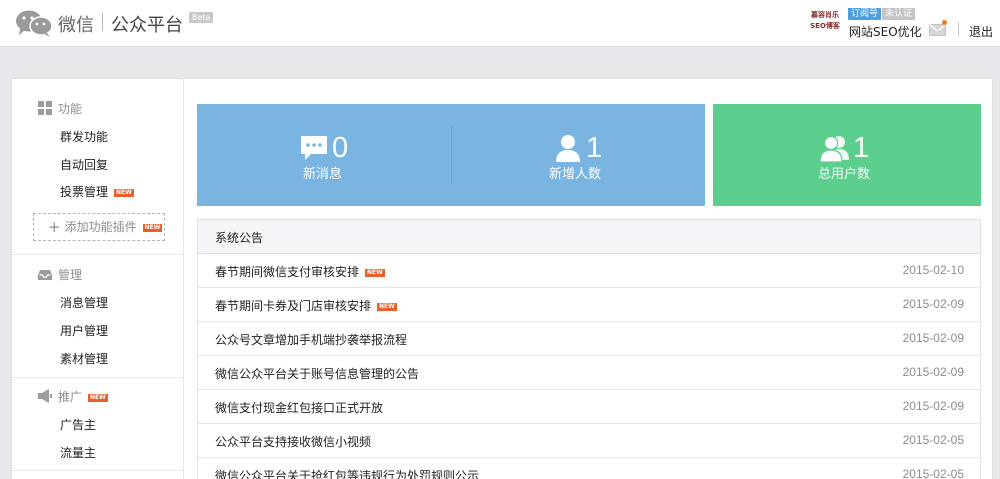 The height and width of the screenshot is (479, 1000). Describe the element at coordinates (340, 148) in the screenshot. I see `stat-value: 0` at that location.